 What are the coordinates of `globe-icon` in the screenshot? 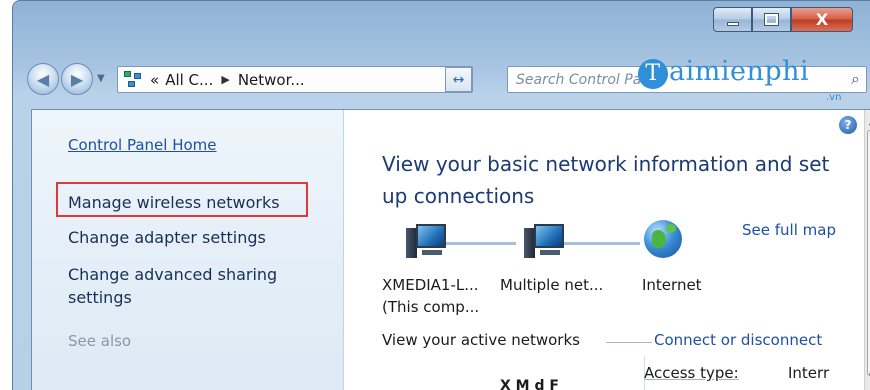 It's located at (663, 239).